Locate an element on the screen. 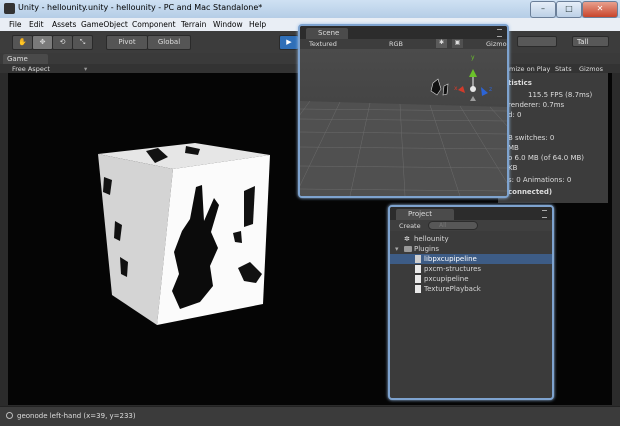 The width and height of the screenshot is (620, 426). hand-tool-button: ✋ is located at coordinates (22, 42).